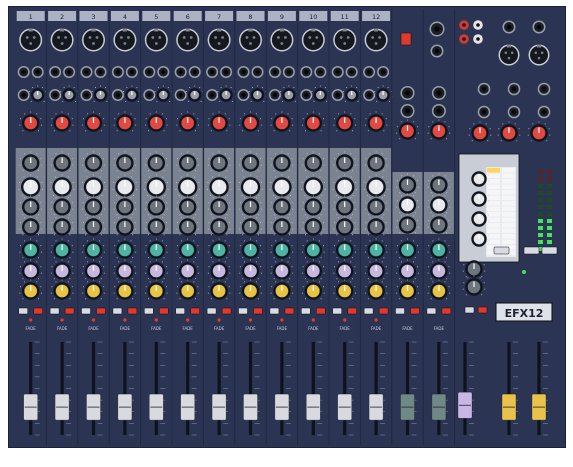  What do you see at coordinates (469, 310) in the screenshot?
I see `fx-pfl-button` at bounding box center [469, 310].